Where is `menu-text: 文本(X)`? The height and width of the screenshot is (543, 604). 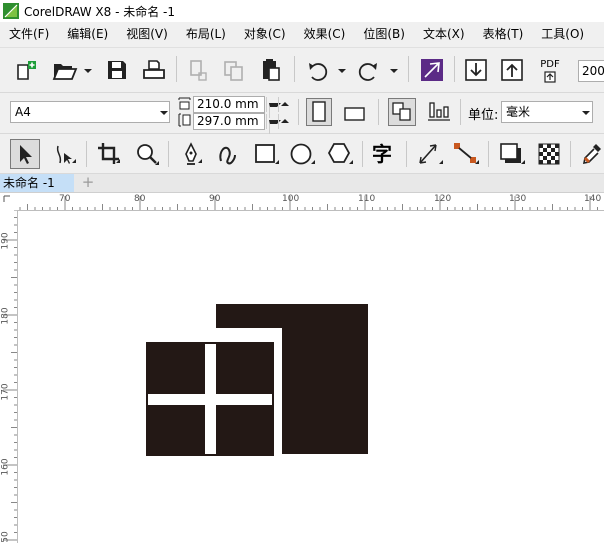
menu-text: 文本(X) is located at coordinates (444, 34).